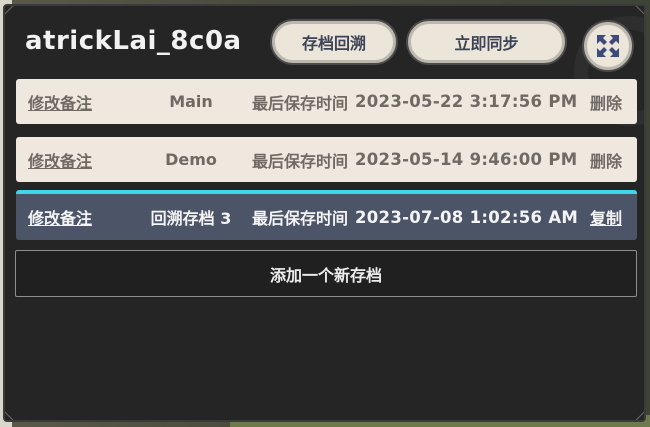 The width and height of the screenshot is (650, 427). What do you see at coordinates (606, 217) in the screenshot?
I see `copy-save-button: 复制` at bounding box center [606, 217].